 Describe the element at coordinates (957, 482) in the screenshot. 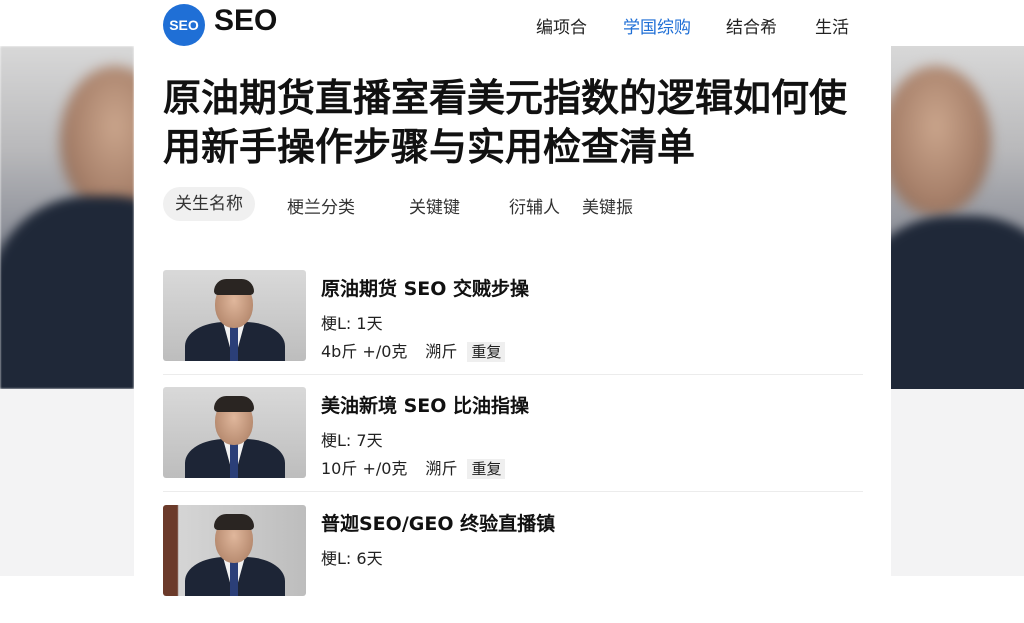

I see `background-bottom-right` at that location.